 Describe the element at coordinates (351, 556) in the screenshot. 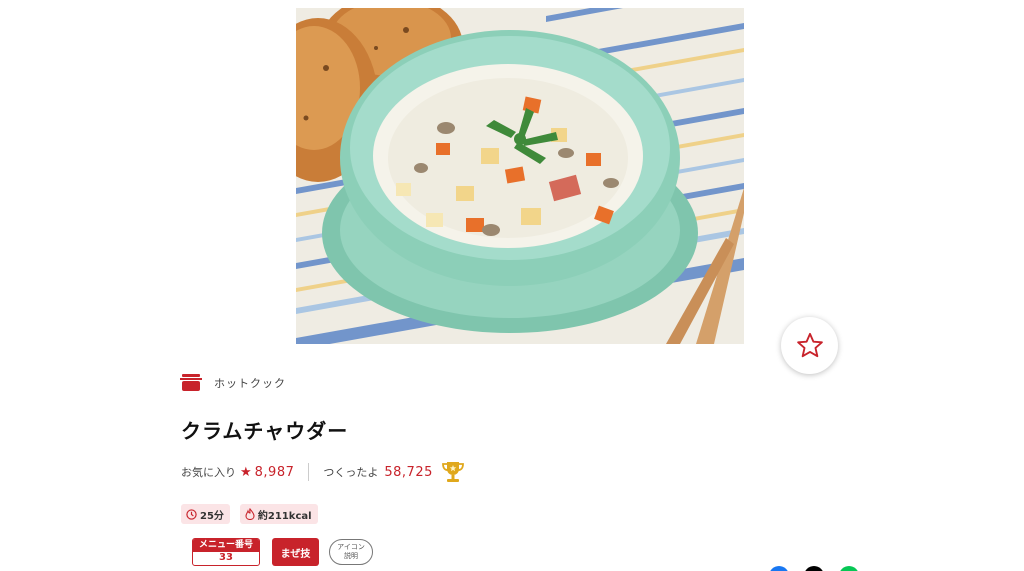

I see `icon-help-line2: 説明` at that location.